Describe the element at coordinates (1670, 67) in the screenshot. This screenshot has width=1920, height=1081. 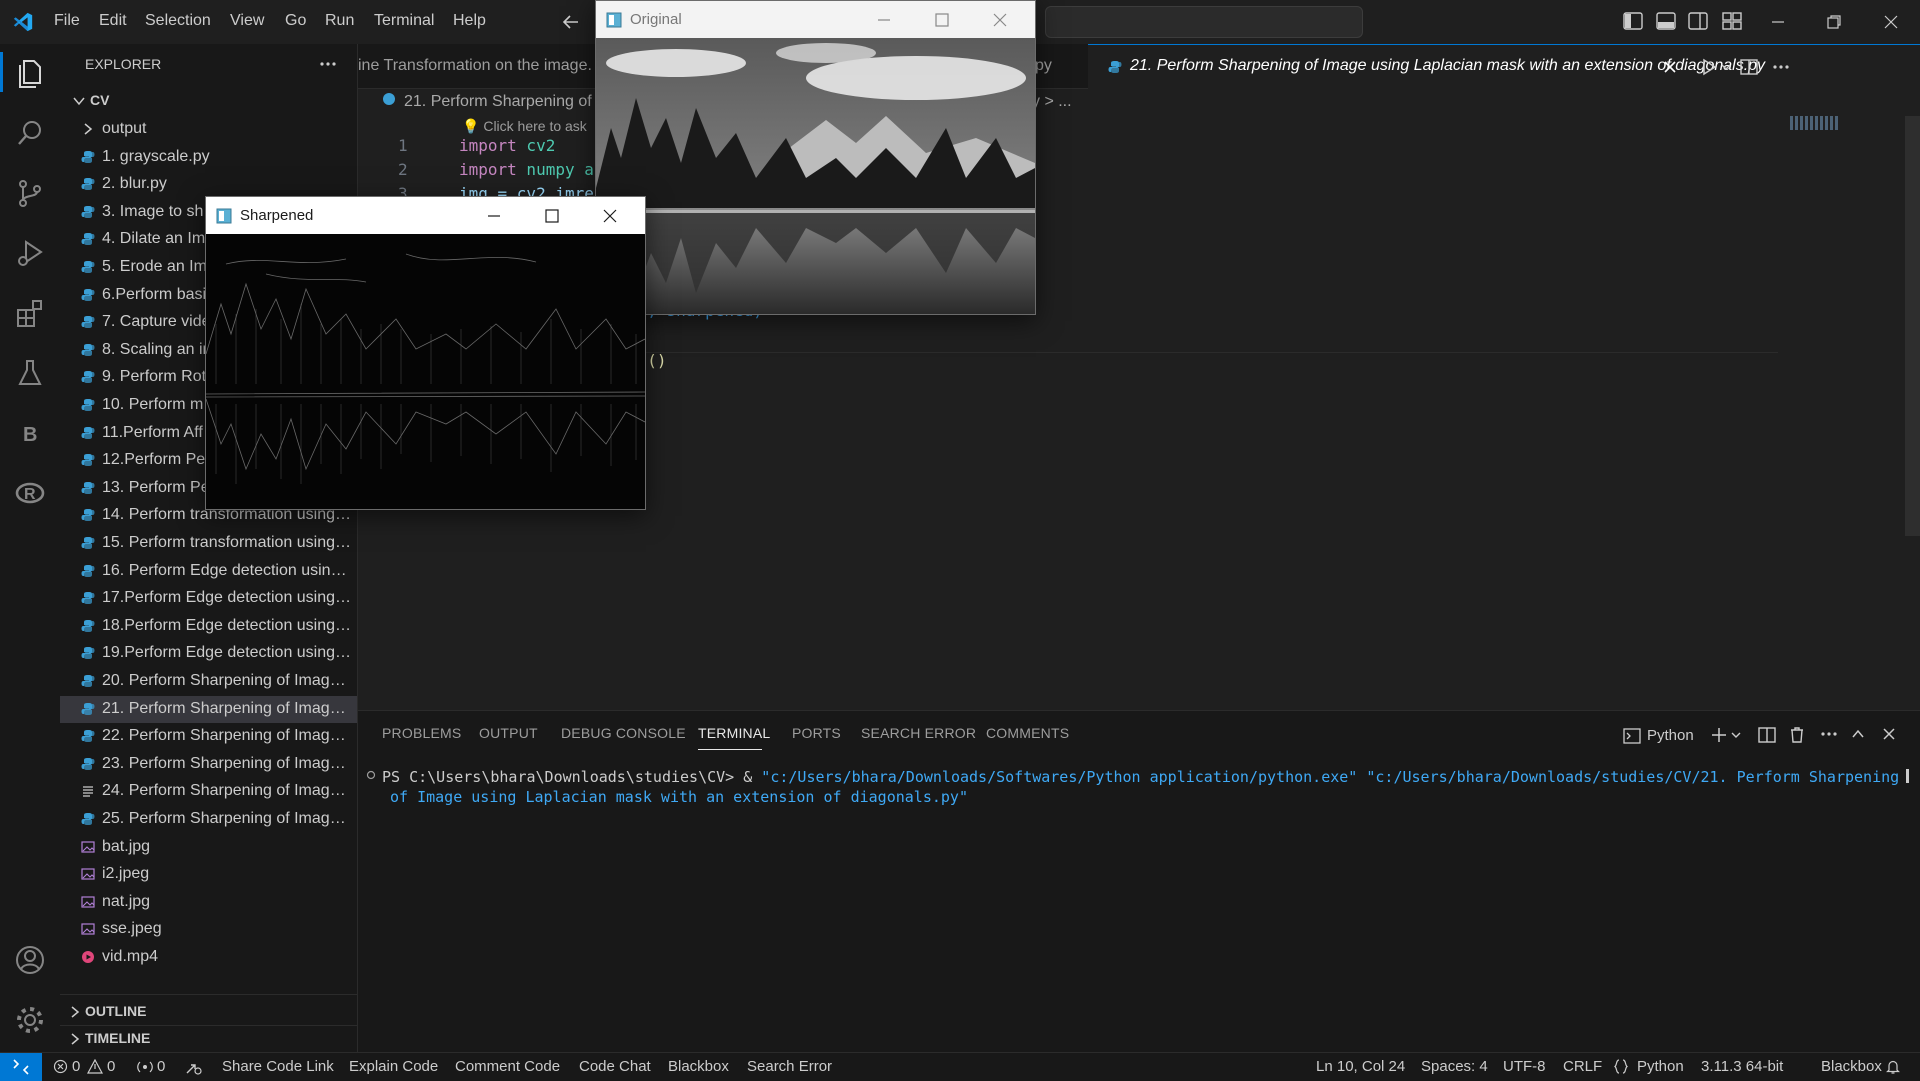
I see `close-tab-icon` at that location.